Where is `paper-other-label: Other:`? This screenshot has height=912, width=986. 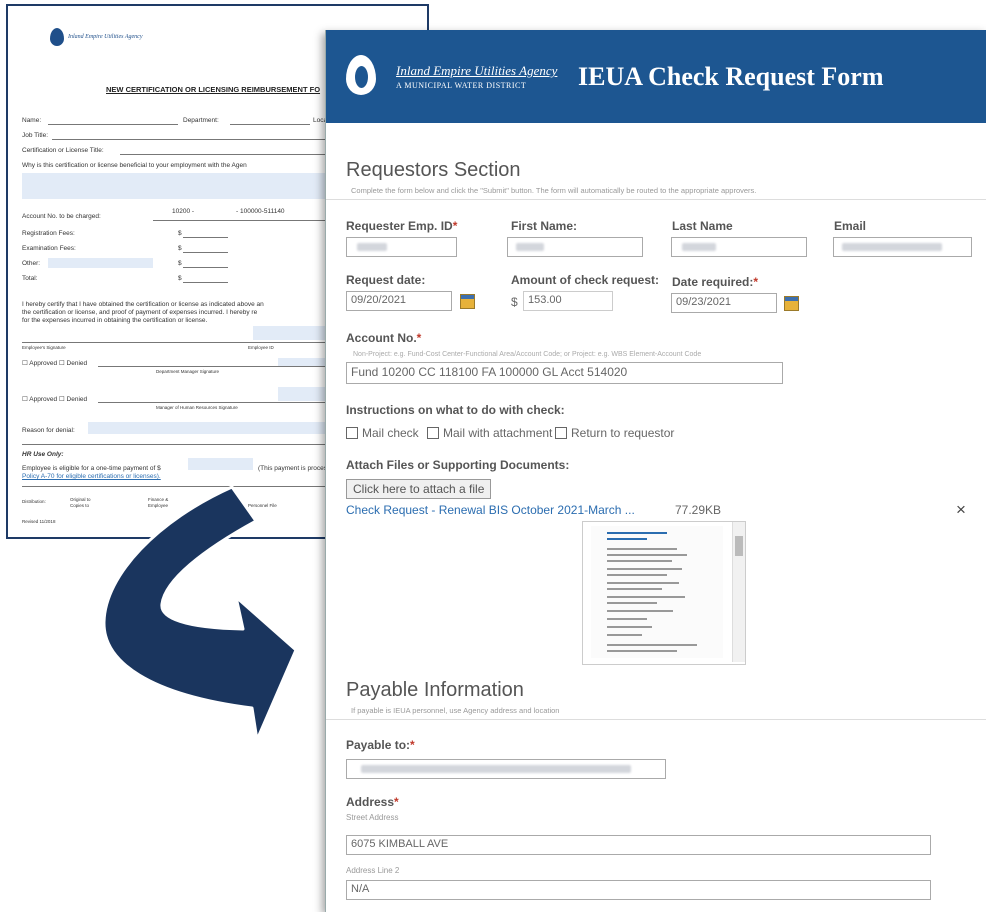
paper-other-label: Other: is located at coordinates (31, 263).